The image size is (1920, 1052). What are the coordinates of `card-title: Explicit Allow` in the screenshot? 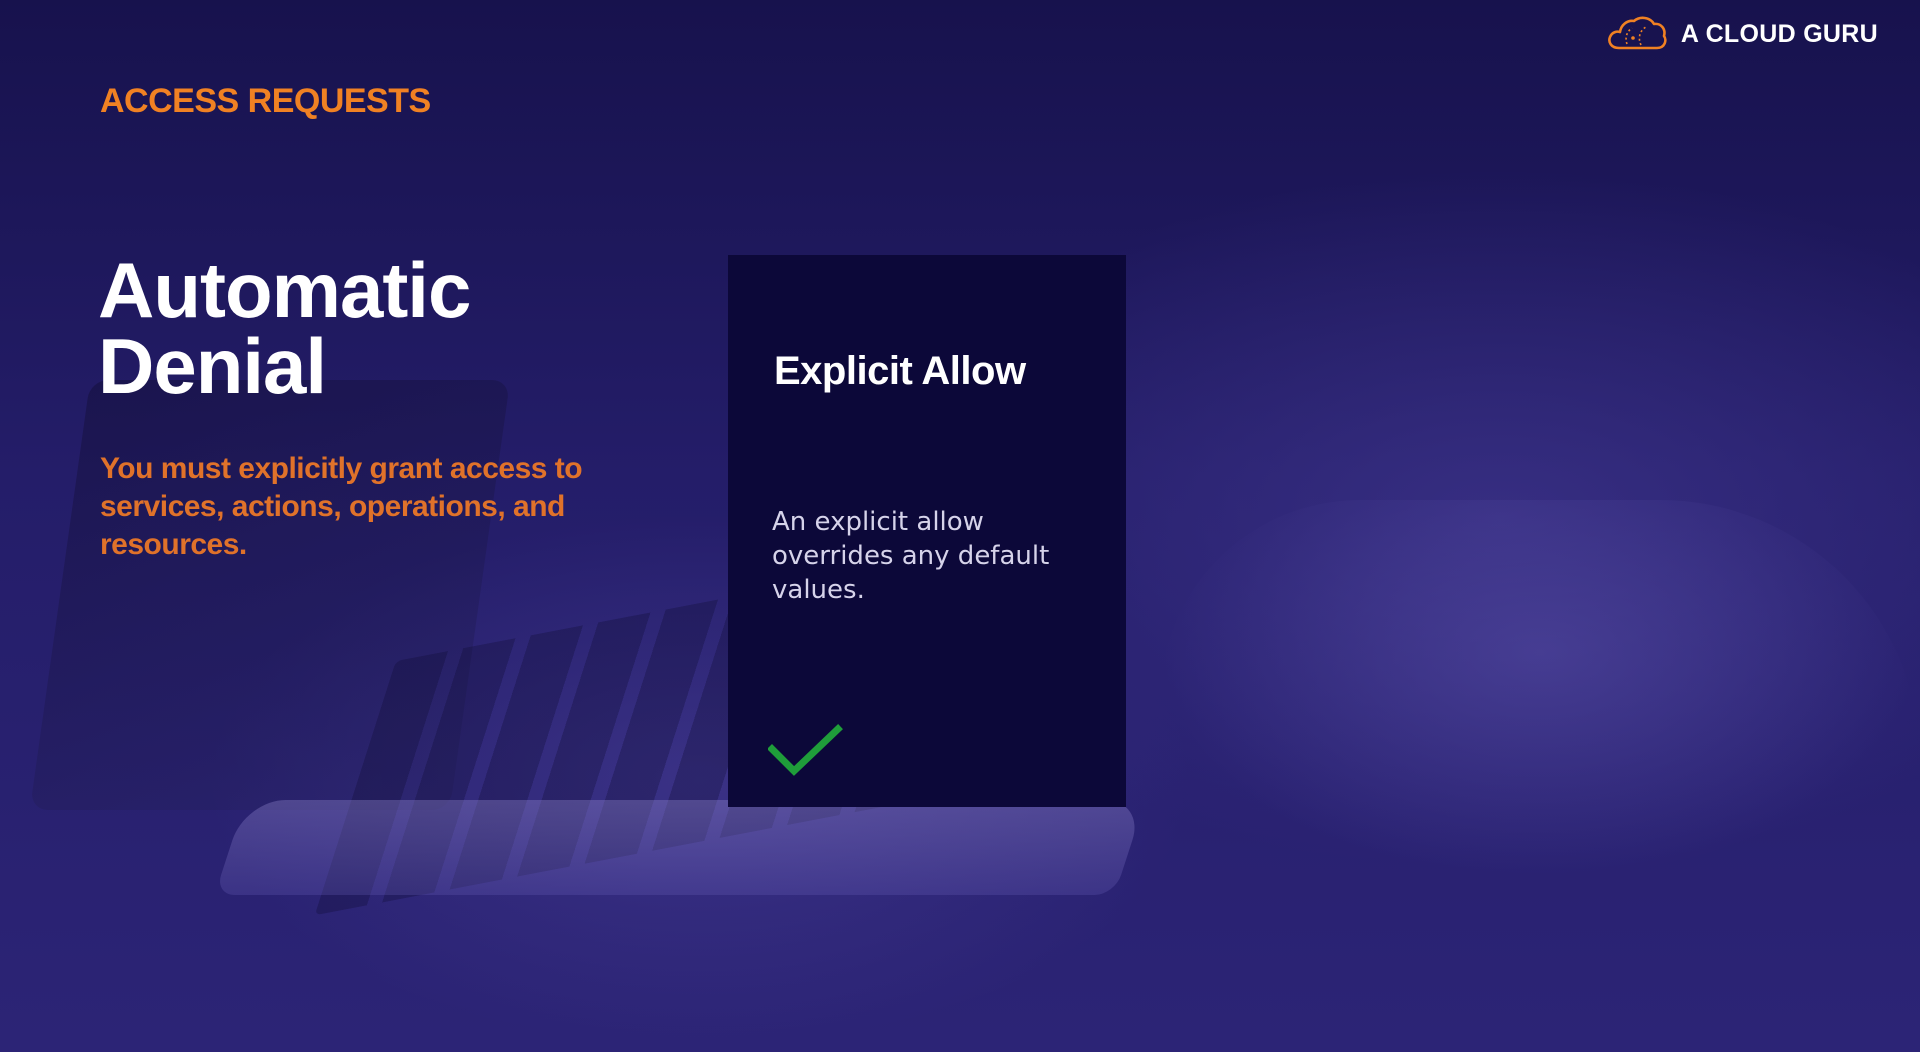 It's located at (900, 371).